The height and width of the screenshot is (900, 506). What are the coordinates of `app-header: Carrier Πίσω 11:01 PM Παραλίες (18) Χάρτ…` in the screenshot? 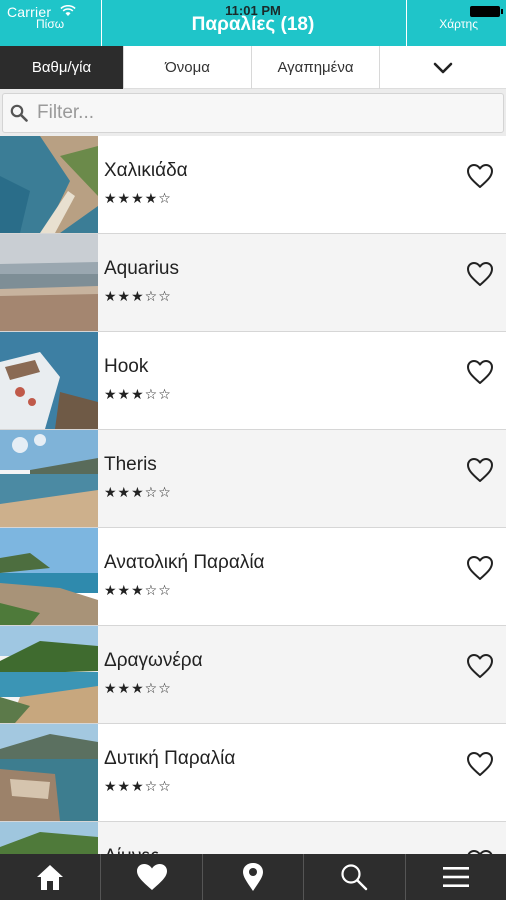 It's located at (253, 23).